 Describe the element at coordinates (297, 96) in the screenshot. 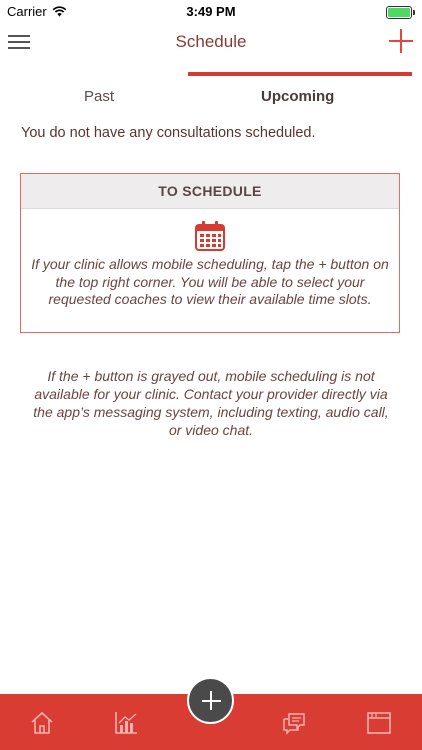

I see `tab-upcoming: Upcoming` at that location.